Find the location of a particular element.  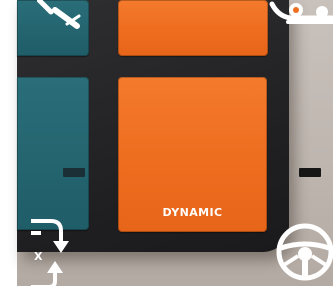

wrench-key is located at coordinates (53, 28).